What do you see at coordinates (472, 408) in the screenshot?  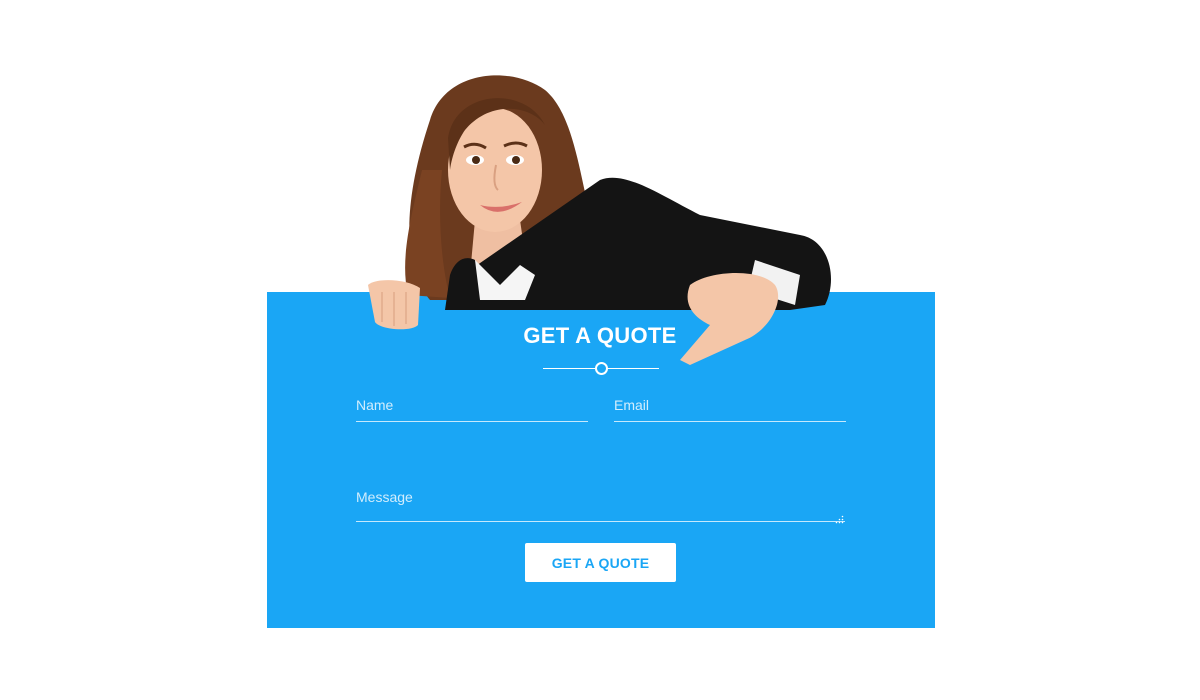 I see `name-input` at bounding box center [472, 408].